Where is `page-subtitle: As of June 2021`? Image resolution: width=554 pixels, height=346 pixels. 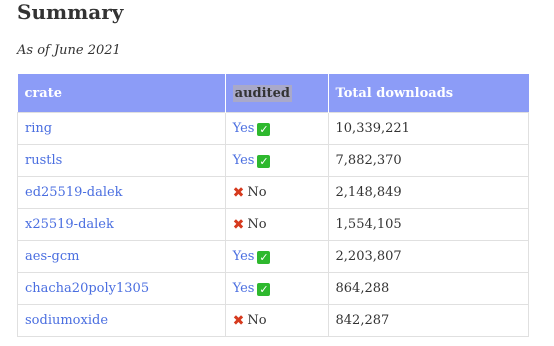
page-subtitle: As of June 2021 is located at coordinates (69, 50).